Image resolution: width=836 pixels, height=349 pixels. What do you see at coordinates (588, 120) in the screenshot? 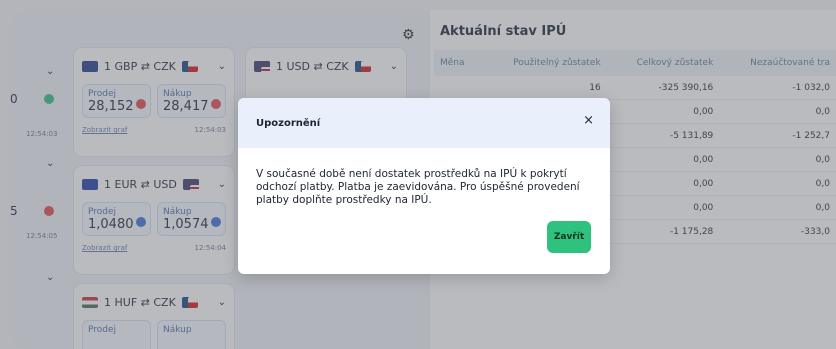
I see `close-icon: ×` at bounding box center [588, 120].